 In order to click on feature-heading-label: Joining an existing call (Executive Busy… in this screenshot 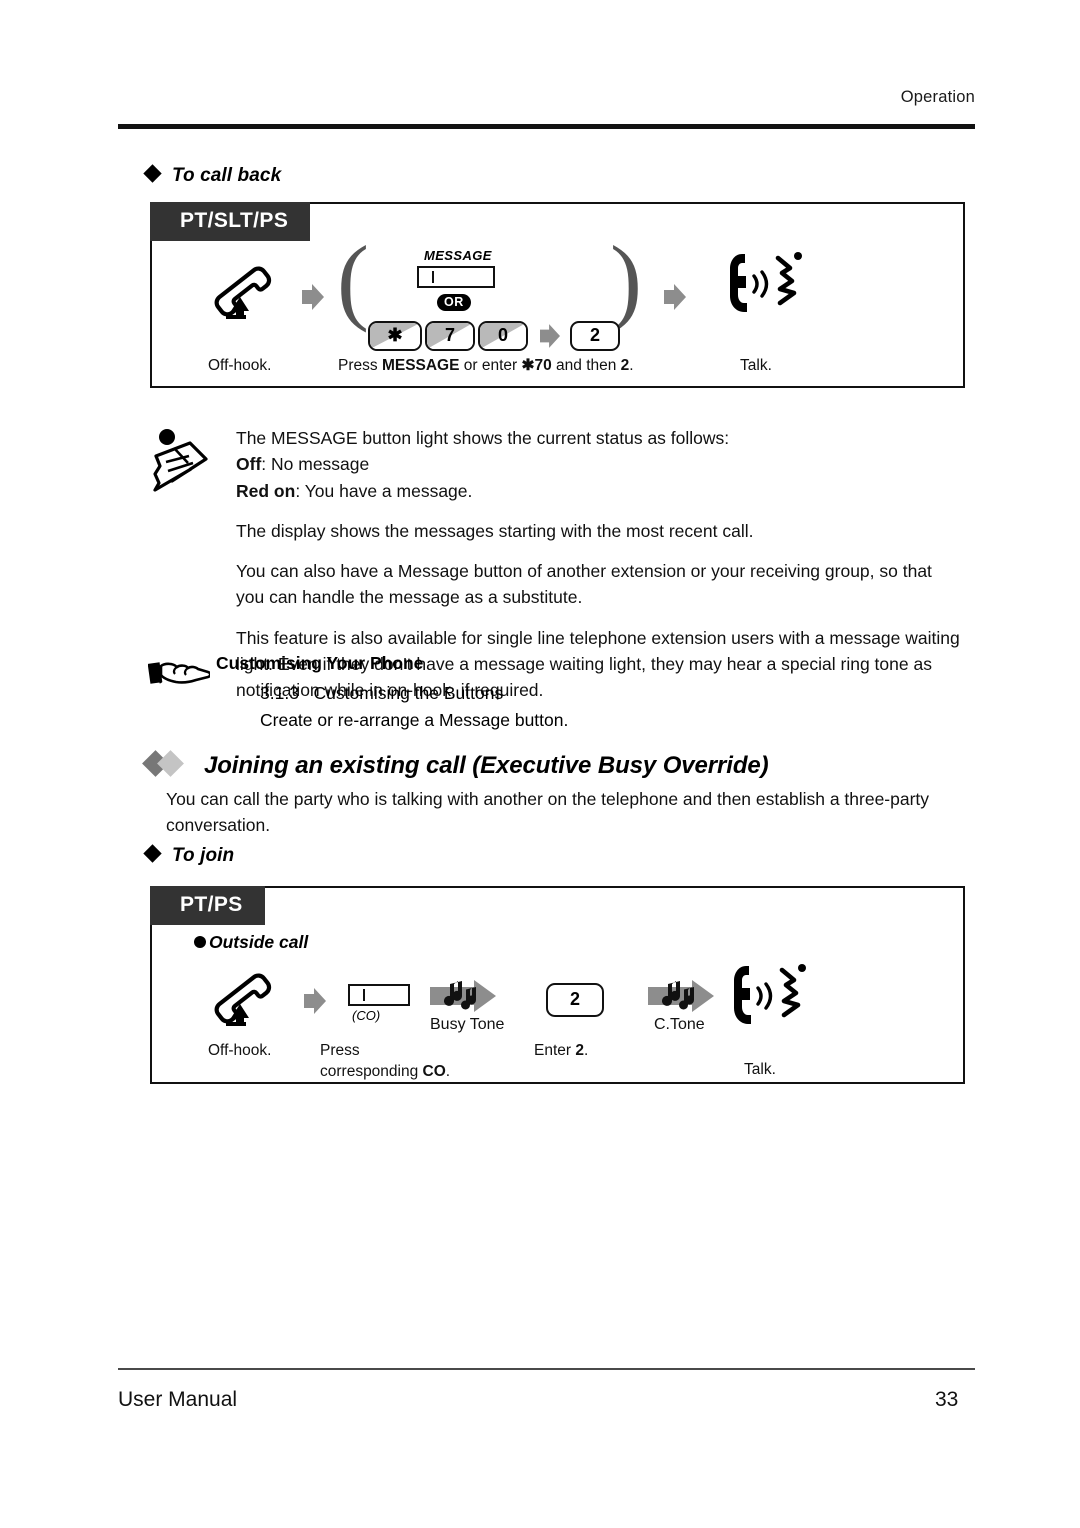, I will do `click(486, 765)`.